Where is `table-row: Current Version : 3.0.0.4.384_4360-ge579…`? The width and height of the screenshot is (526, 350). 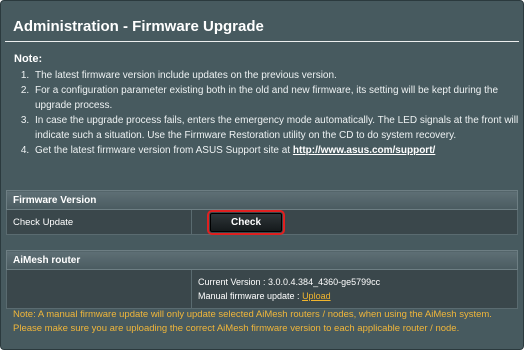 table-row: Current Version : 3.0.0.4.384_4360-ge579… is located at coordinates (262, 289).